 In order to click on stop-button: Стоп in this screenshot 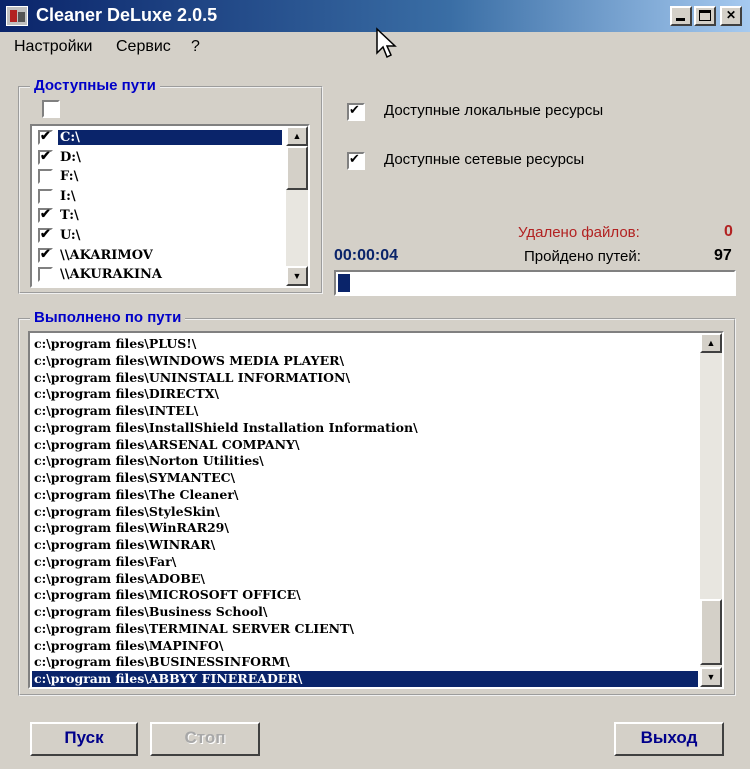, I will do `click(205, 739)`.